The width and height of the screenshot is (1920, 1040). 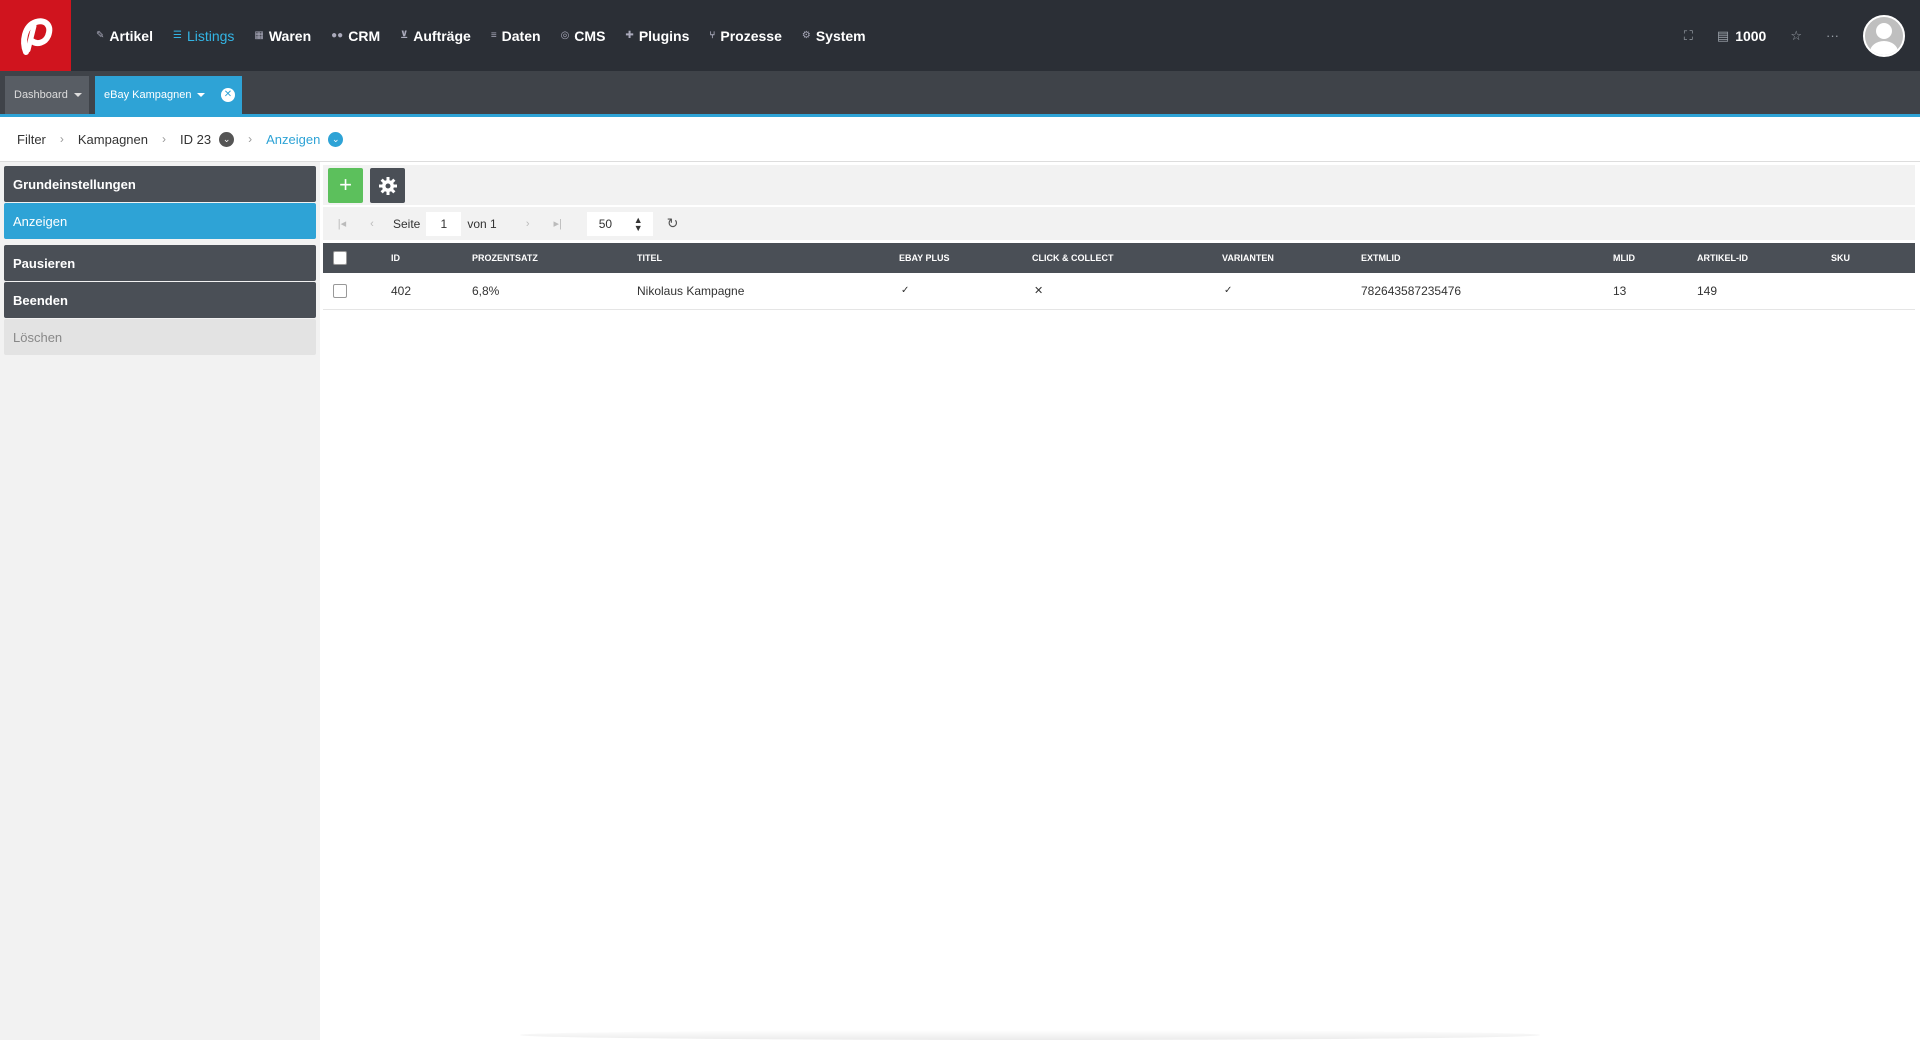 What do you see at coordinates (1620, 290) in the screenshot?
I see `cell-mlid: 13` at bounding box center [1620, 290].